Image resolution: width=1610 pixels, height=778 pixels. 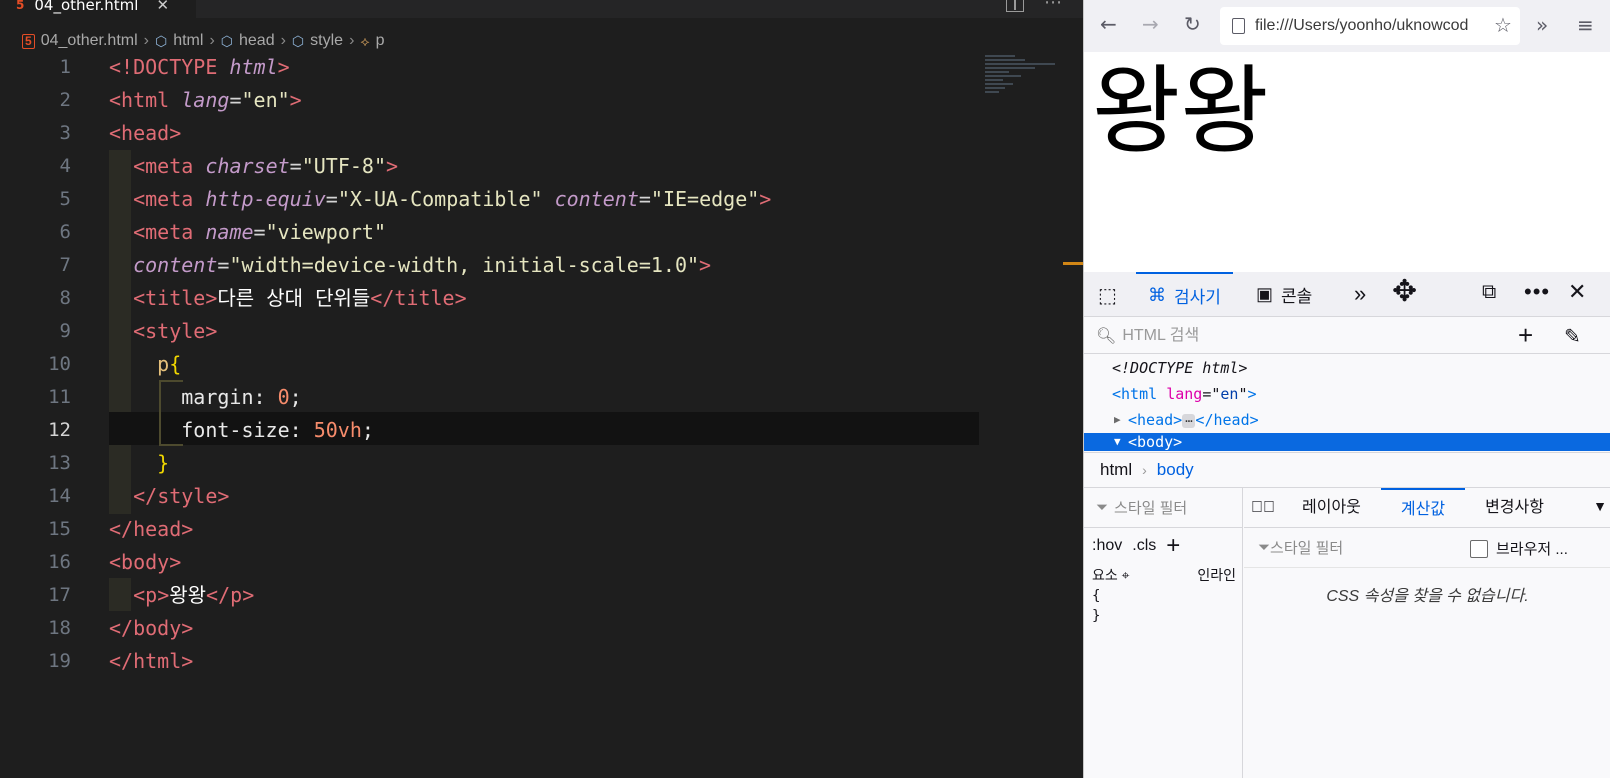 What do you see at coordinates (1117, 442) in the screenshot?
I see `collapse-triangle-icon: ▼` at bounding box center [1117, 442].